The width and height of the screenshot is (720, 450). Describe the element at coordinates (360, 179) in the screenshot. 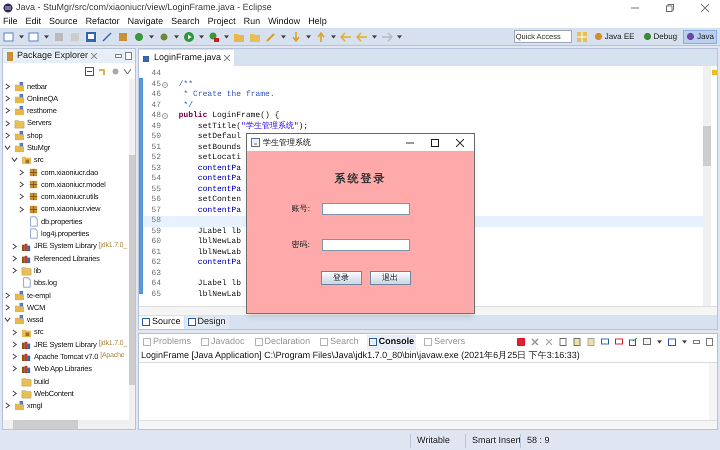

I see `dialog-heading: 系统登录` at that location.